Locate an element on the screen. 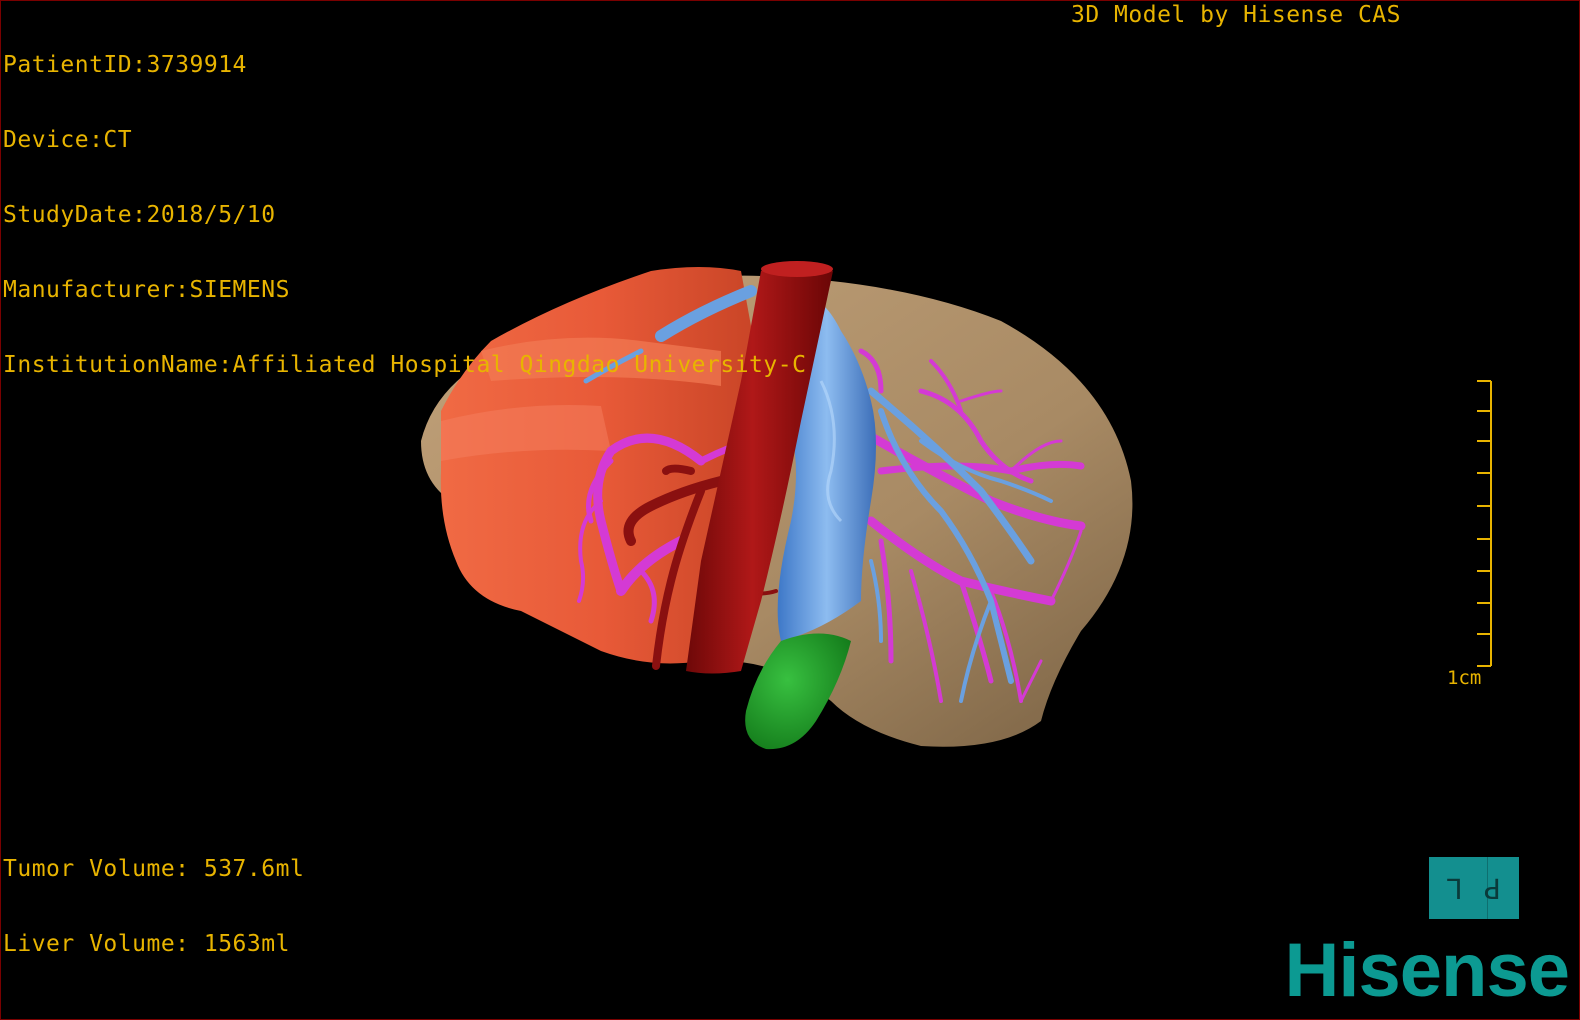 The height and width of the screenshot is (1020, 1580). liver-volume: Liver Volume: 1563ml is located at coordinates (146, 944).